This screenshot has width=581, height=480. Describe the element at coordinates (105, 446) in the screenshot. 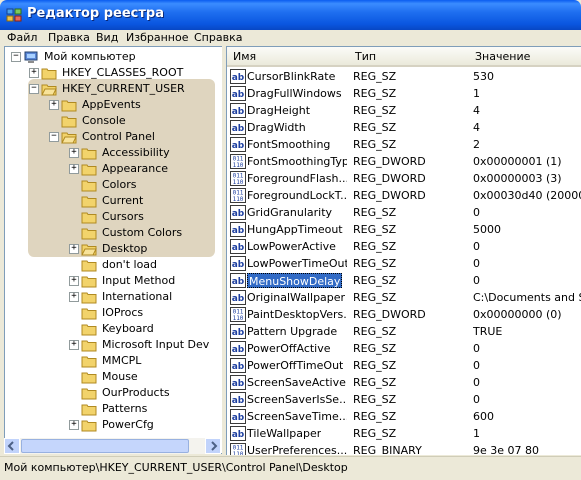

I see `scroll-thumb` at that location.